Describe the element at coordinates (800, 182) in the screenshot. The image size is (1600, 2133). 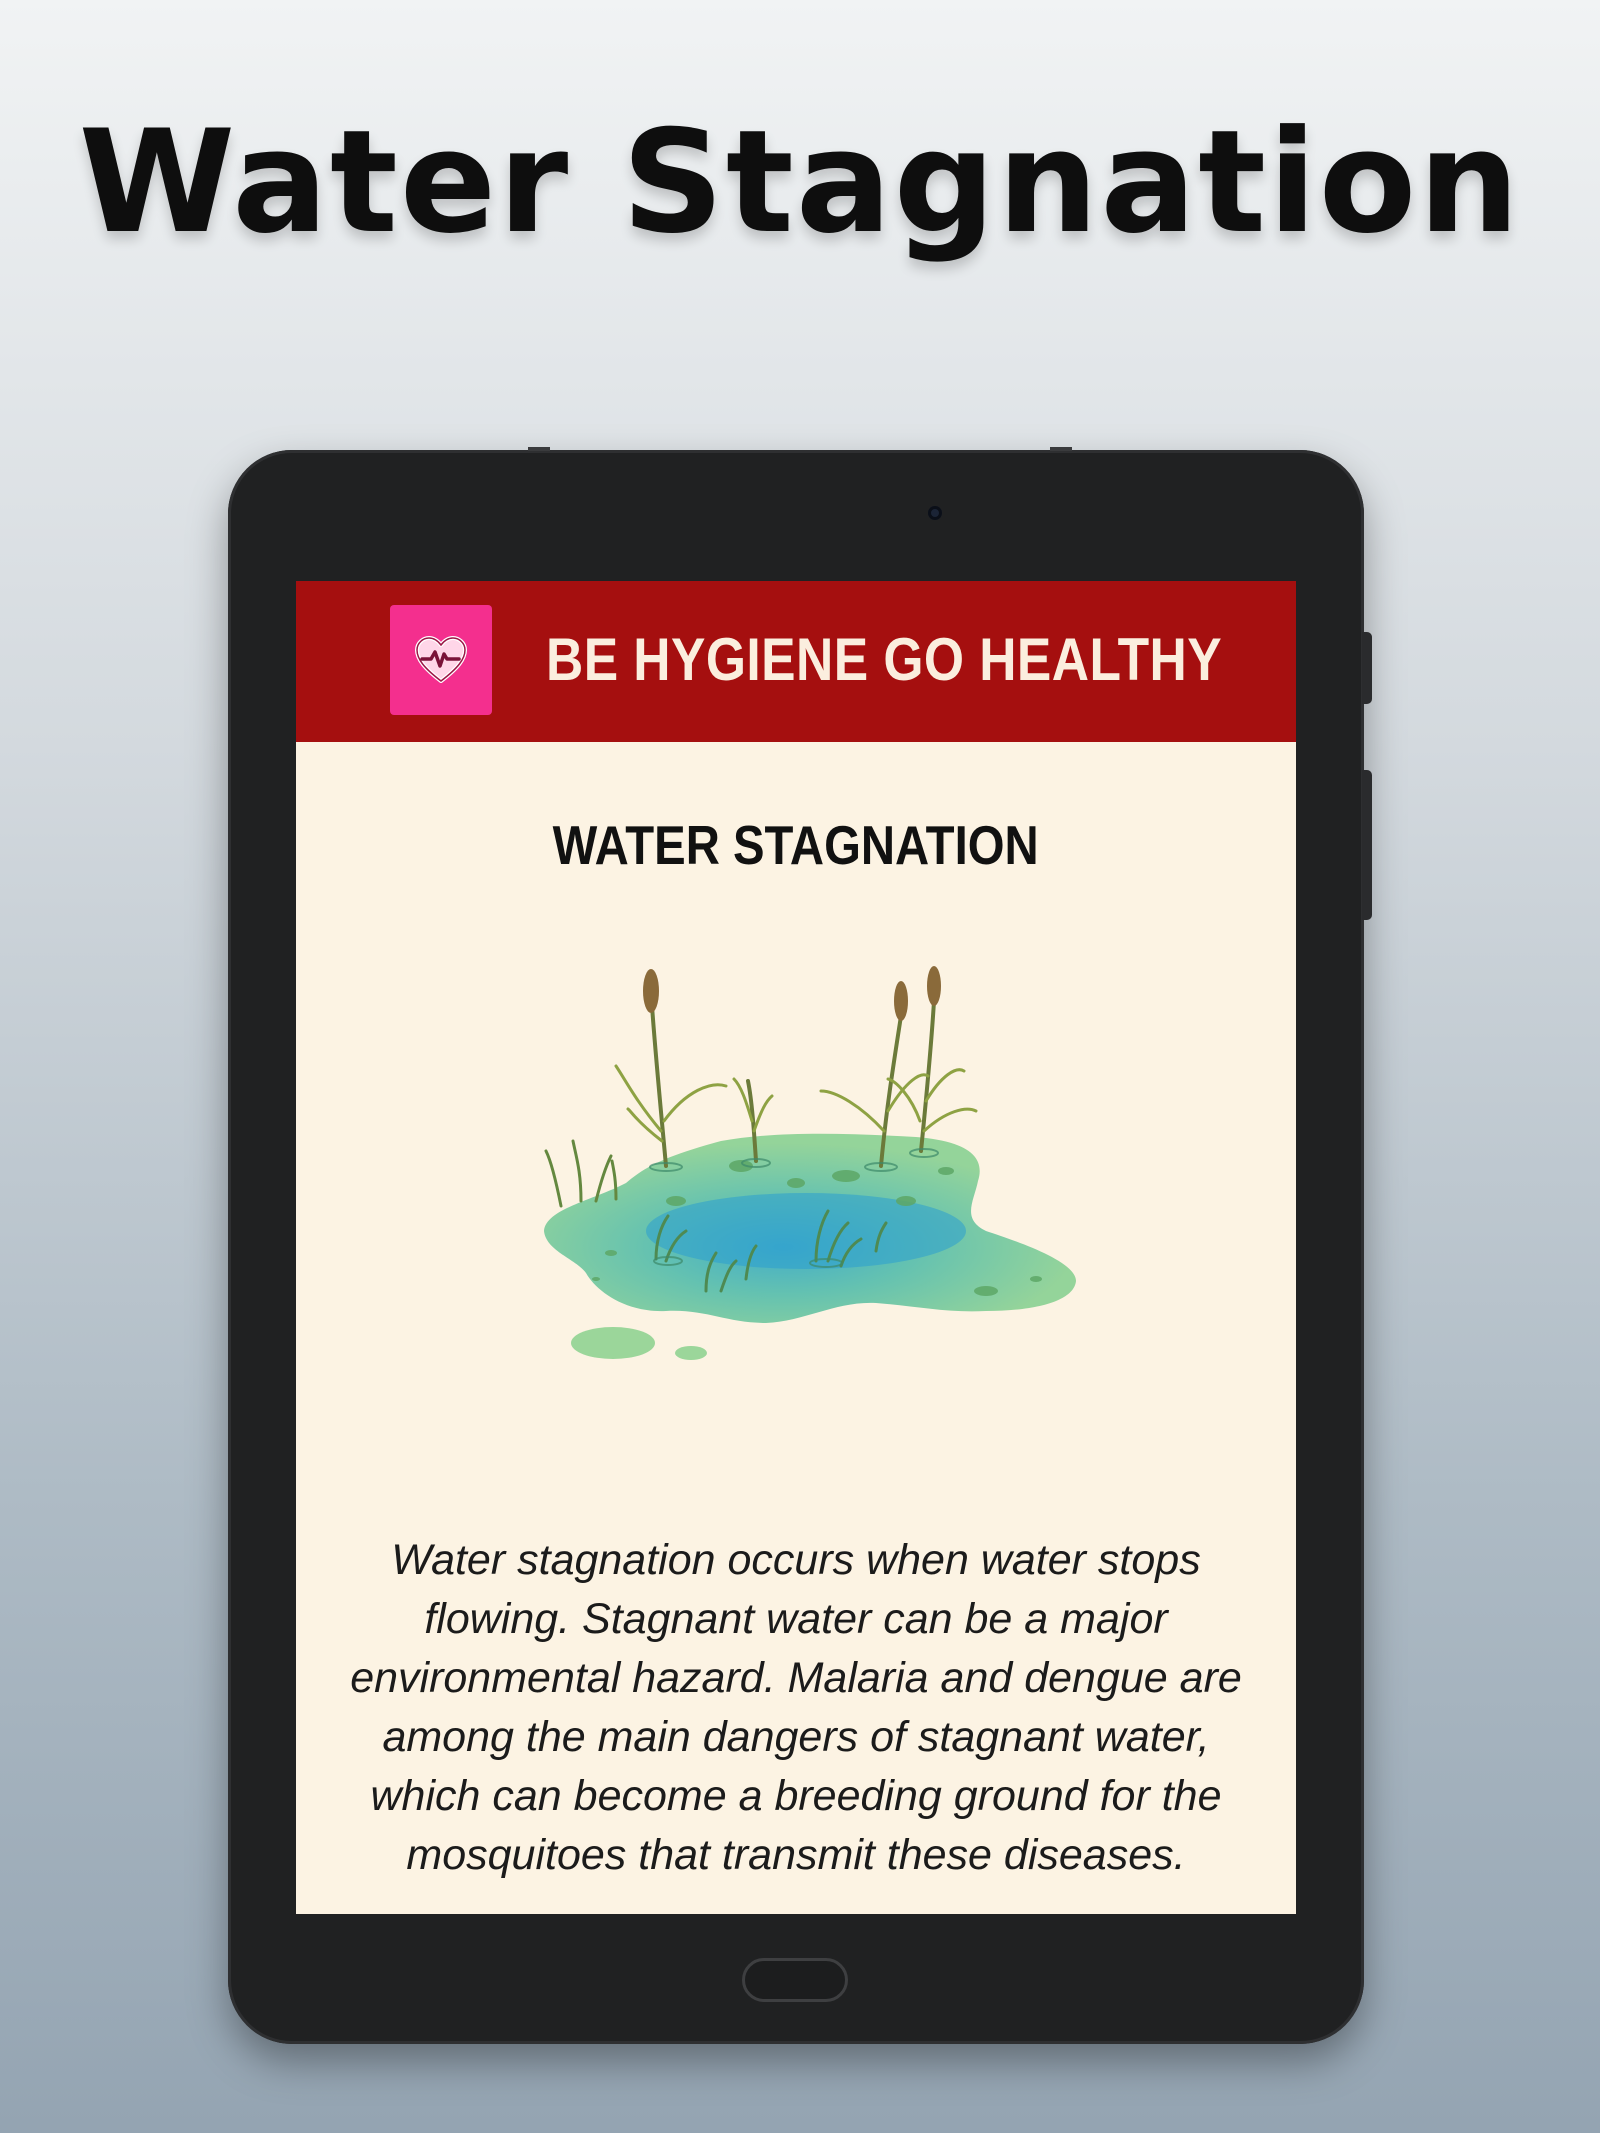
I see `promo-title: Water Stagnation` at that location.